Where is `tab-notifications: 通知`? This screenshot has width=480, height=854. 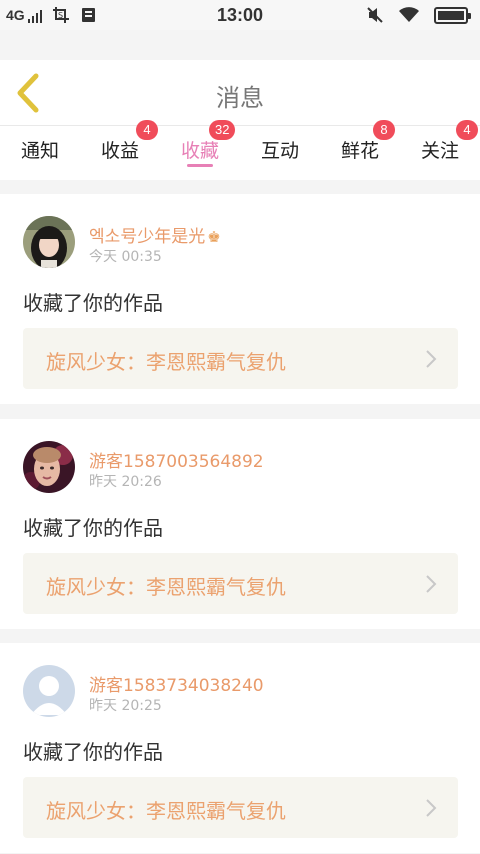
tab-notifications: 通知 is located at coordinates (40, 153).